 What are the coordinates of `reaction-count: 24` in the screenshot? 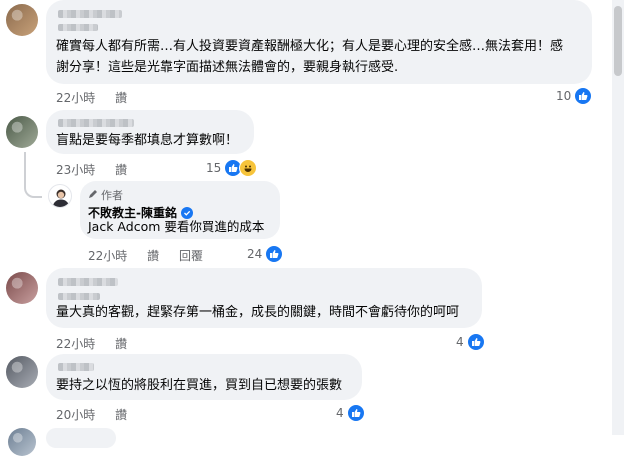 It's located at (265, 254).